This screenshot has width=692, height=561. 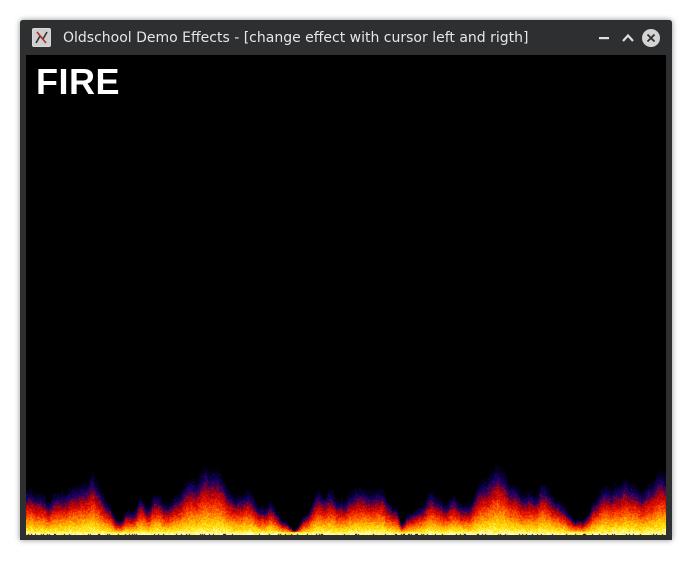 I want to click on close-icon, so click(x=651, y=38).